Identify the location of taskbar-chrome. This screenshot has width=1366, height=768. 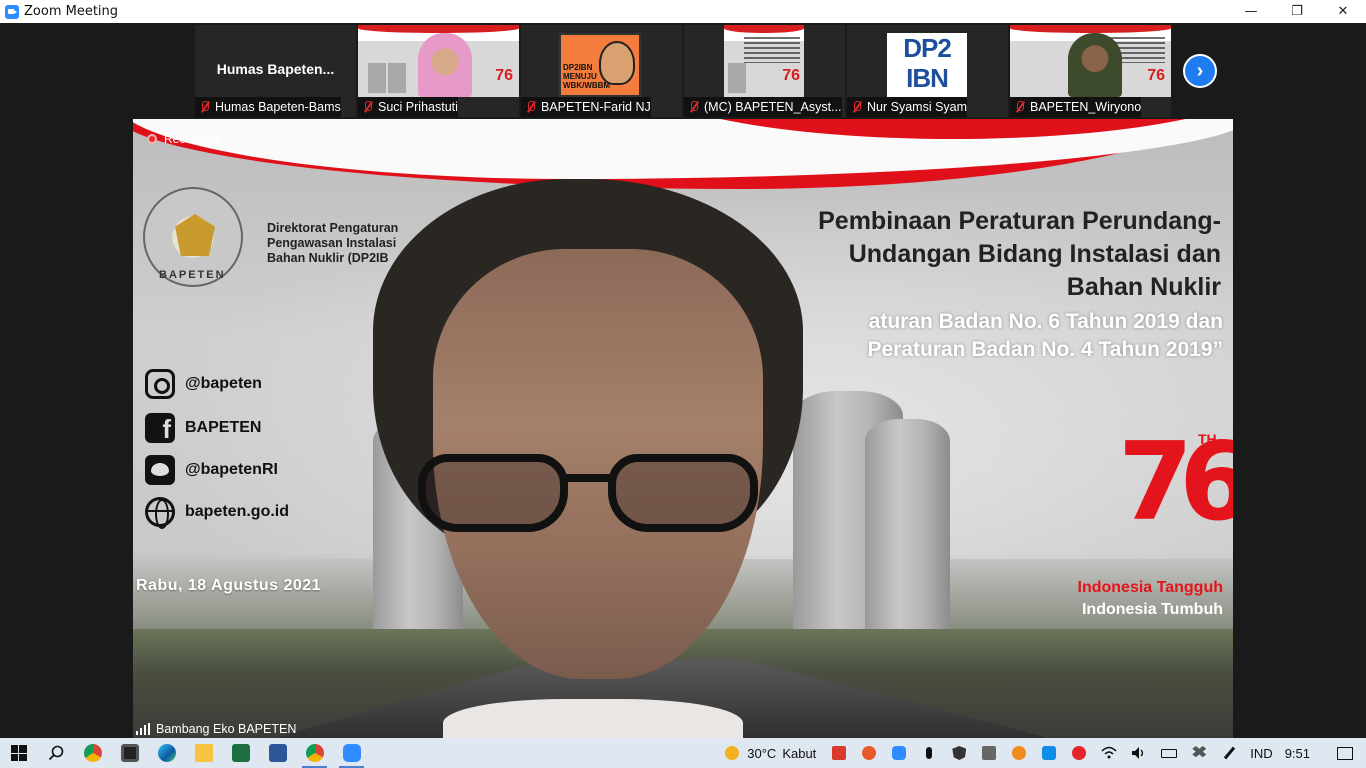
(92, 753).